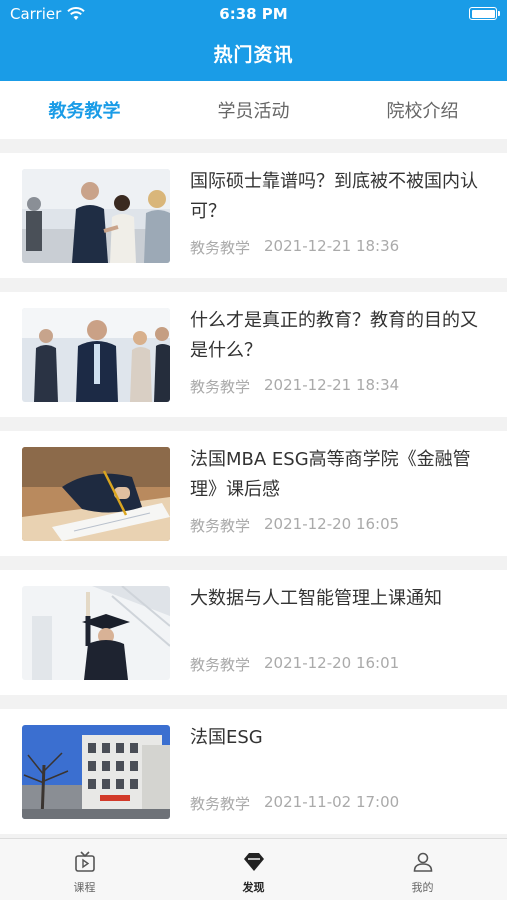 Image resolution: width=507 pixels, height=900 pixels. I want to click on bottom-tab-bar: 课程 发现 我的, so click(253, 869).